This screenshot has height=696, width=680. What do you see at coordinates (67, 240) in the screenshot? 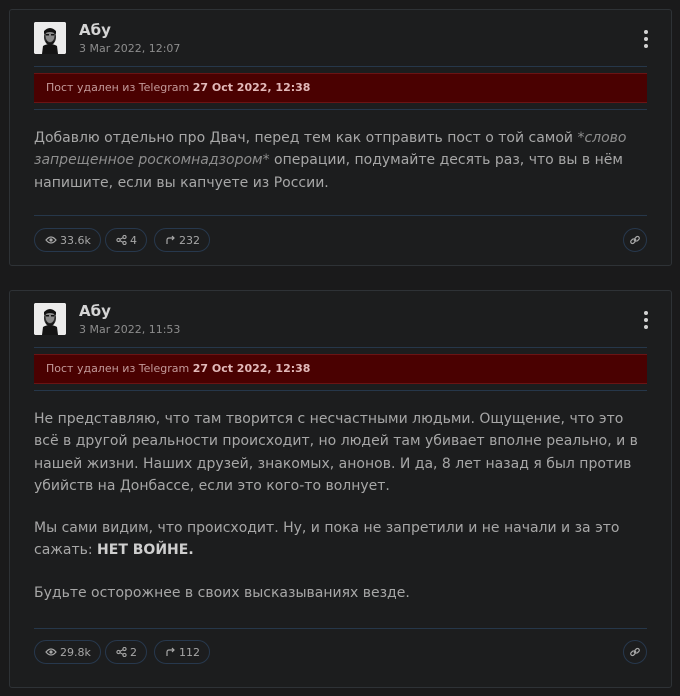
I see `views-count: 33.6k` at bounding box center [67, 240].